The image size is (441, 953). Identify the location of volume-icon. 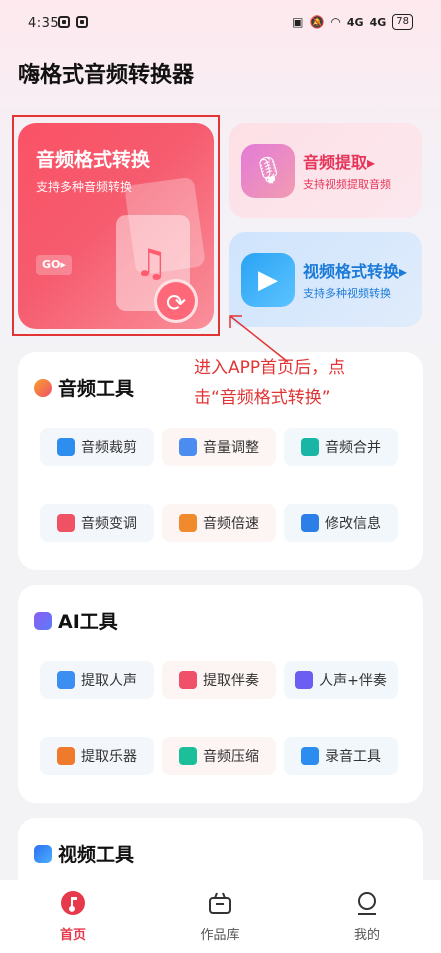
(188, 447).